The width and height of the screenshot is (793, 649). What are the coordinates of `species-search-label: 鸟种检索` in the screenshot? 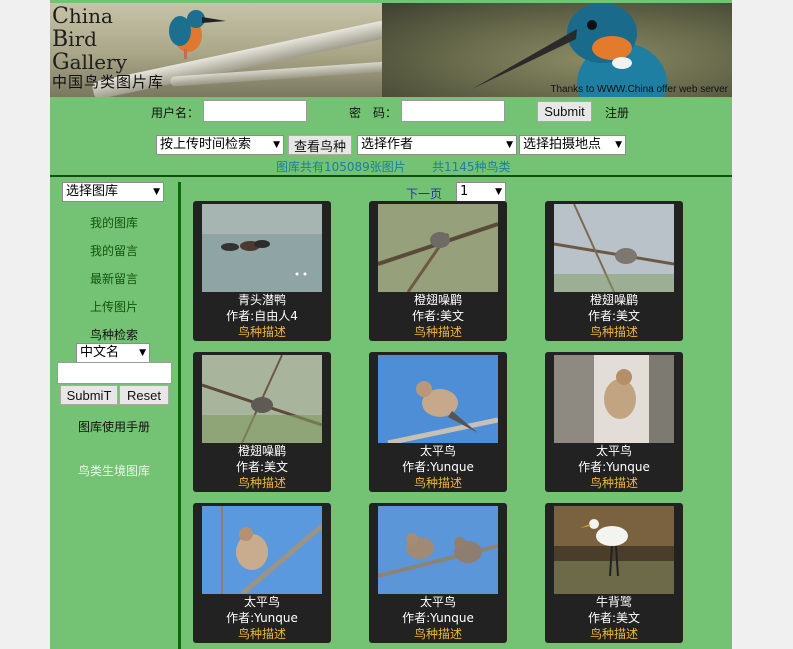 It's located at (113, 335).